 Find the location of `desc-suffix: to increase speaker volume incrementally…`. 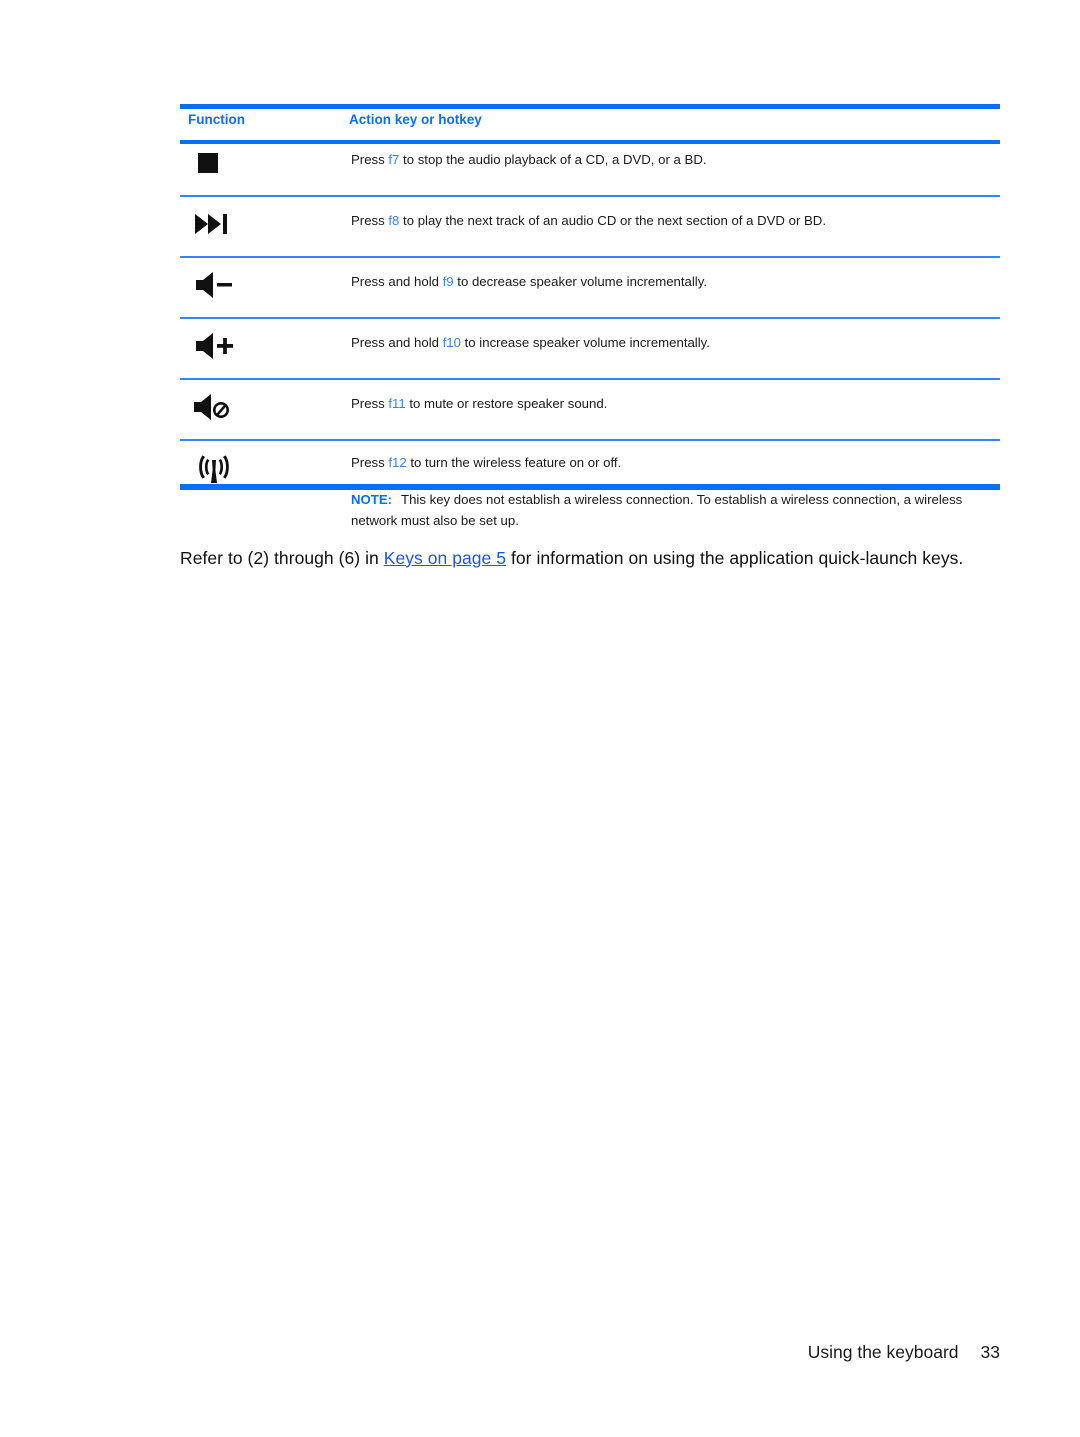

desc-suffix: to increase speaker volume incrementally… is located at coordinates (585, 342).